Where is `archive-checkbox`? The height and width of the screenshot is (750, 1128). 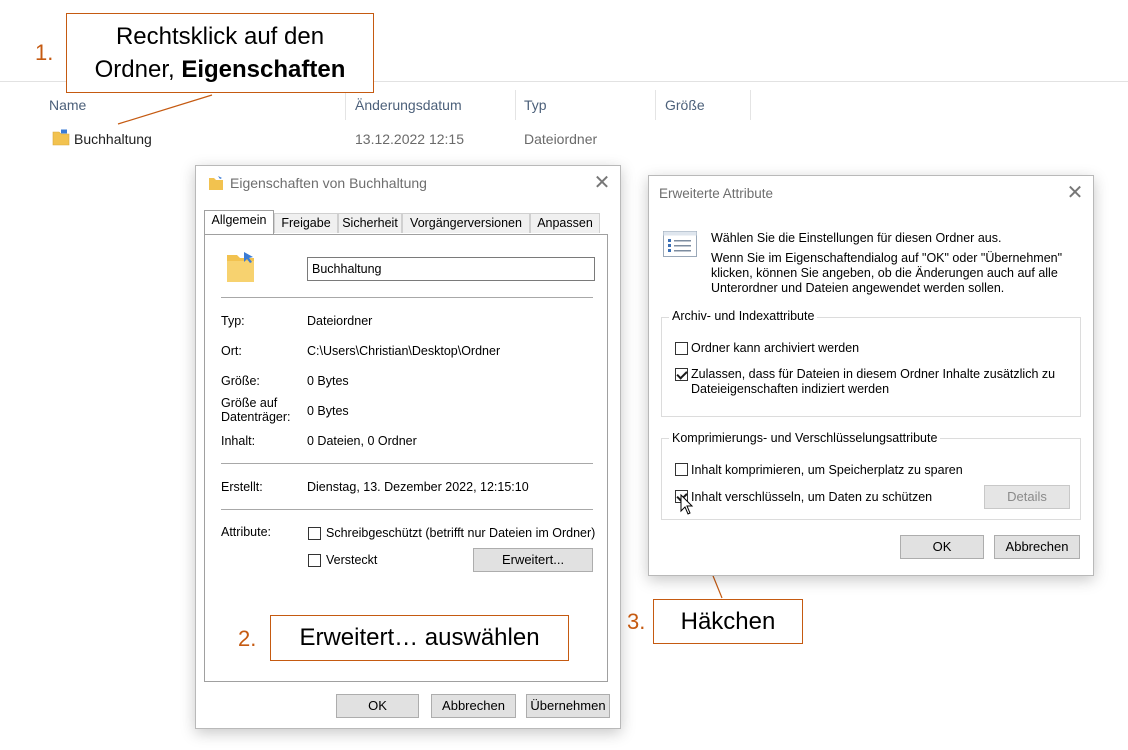
archive-checkbox is located at coordinates (681, 348).